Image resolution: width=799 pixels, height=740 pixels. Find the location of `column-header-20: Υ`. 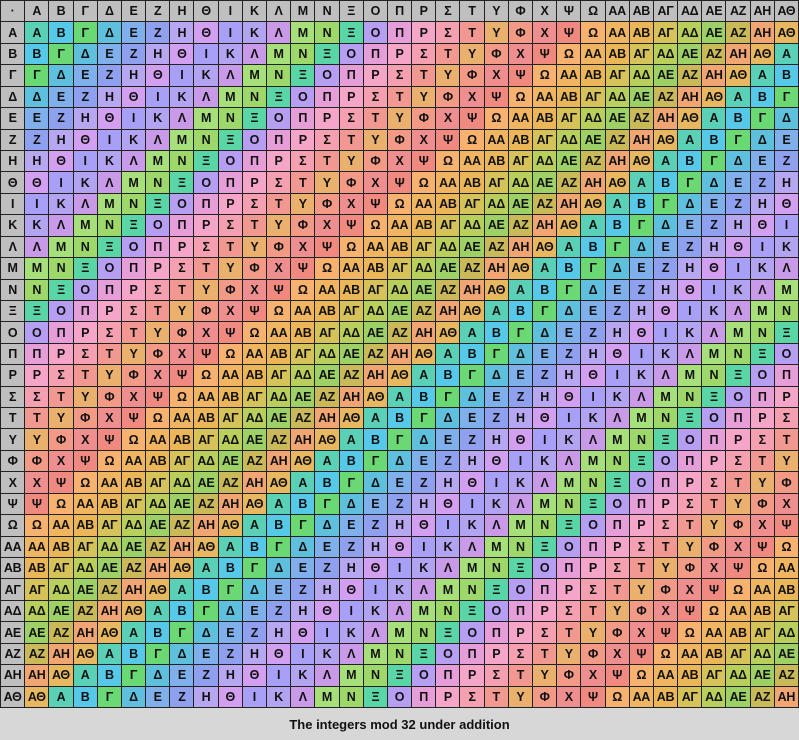

column-header-20: Υ is located at coordinates (496, 11).